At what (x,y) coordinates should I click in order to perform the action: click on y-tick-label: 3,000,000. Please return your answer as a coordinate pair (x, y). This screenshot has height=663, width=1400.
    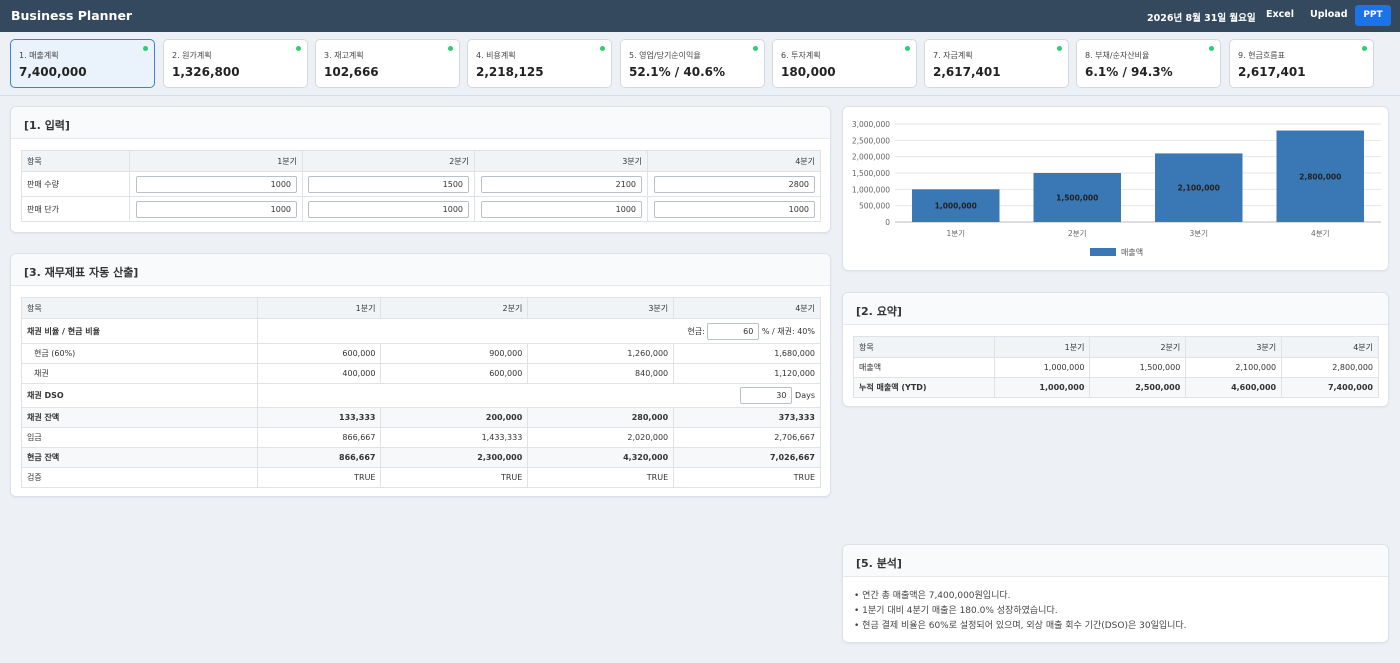
    Looking at the image, I should click on (871, 124).